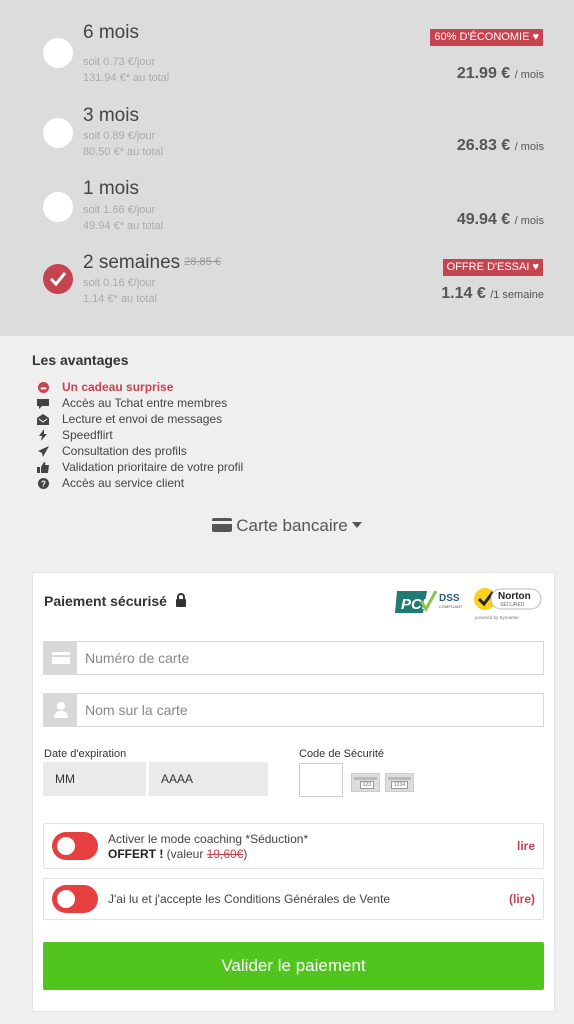  I want to click on advantage-item: Lecture et envoi de messages, so click(207, 419).